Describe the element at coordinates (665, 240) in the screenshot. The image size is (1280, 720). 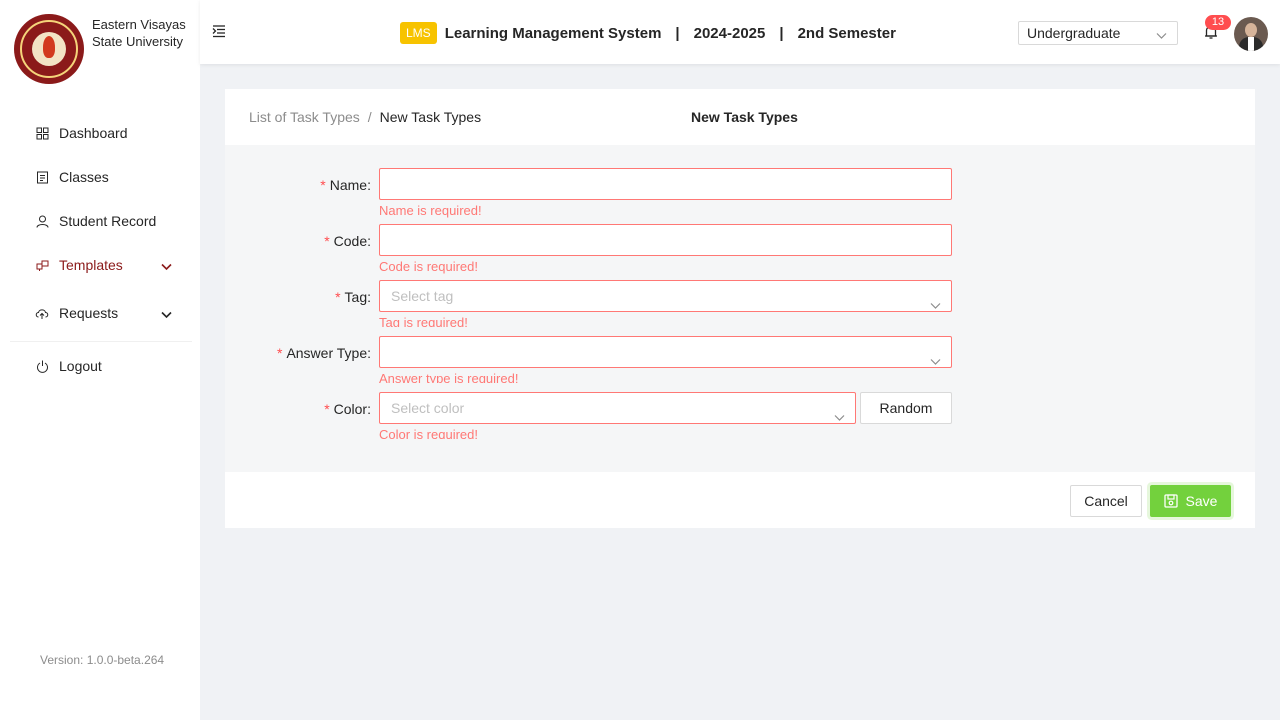
I see `code-input` at that location.